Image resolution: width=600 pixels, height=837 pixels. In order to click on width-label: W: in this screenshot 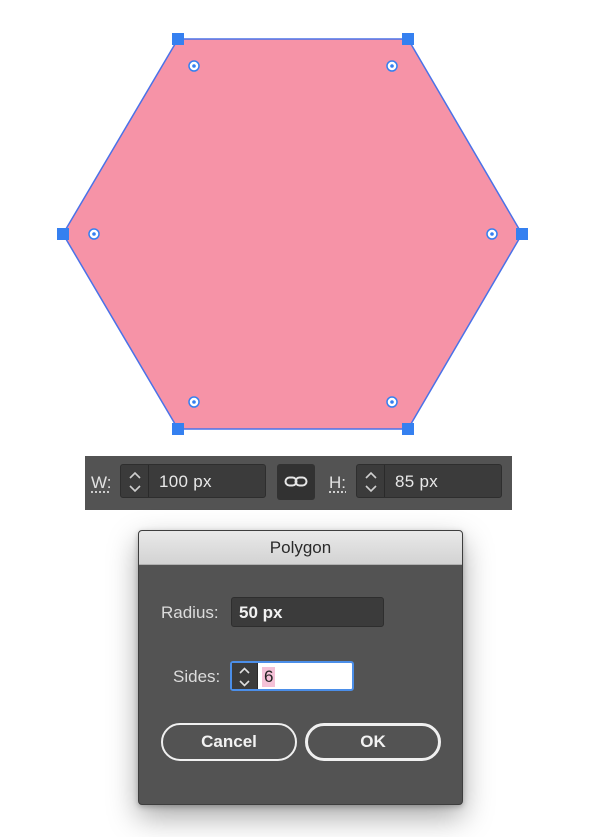, I will do `click(101, 482)`.